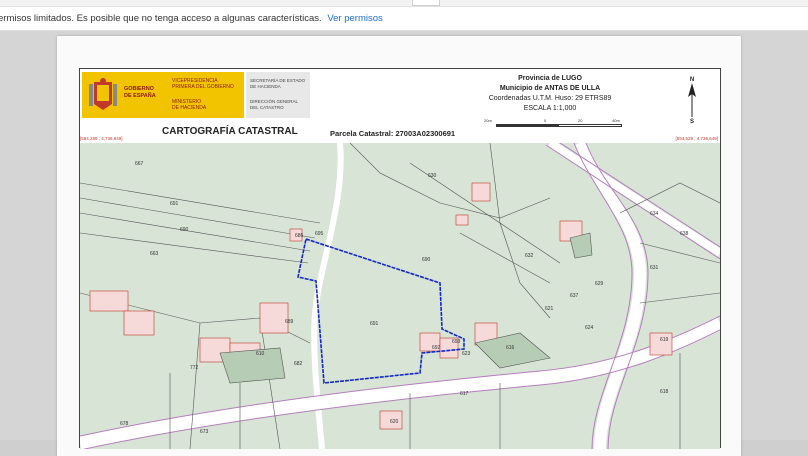 The height and width of the screenshot is (456, 808). I want to click on view-permissions-link: Ver permisos, so click(354, 18).